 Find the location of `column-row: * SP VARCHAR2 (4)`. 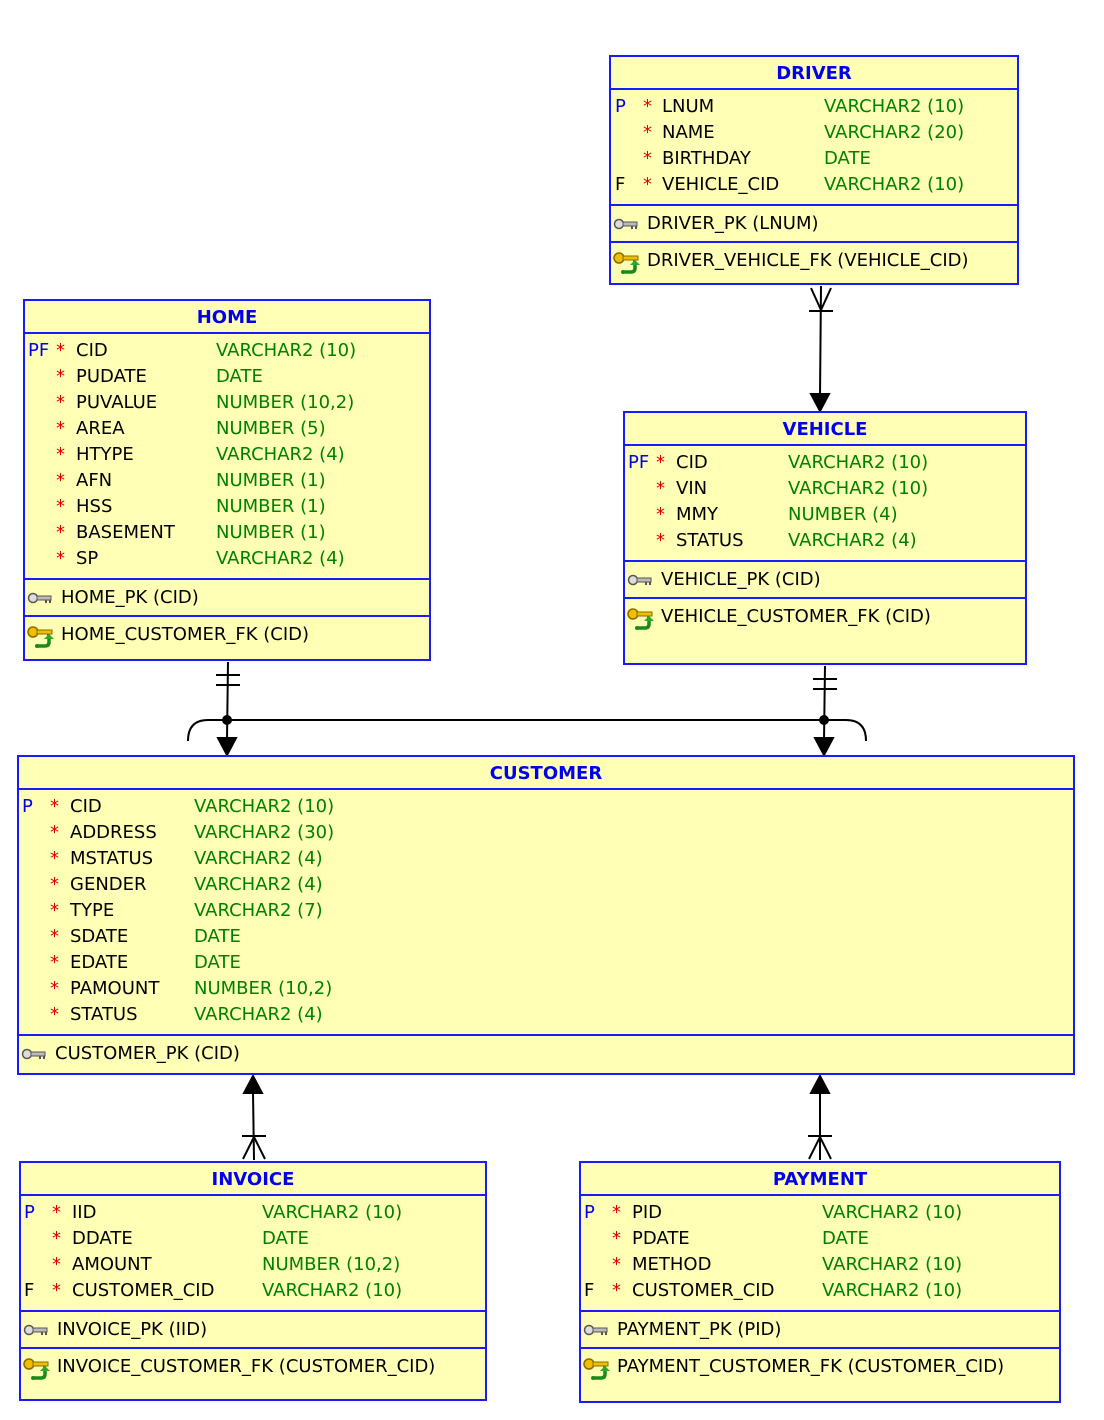

column-row: * SP VARCHAR2 (4) is located at coordinates (227, 559).